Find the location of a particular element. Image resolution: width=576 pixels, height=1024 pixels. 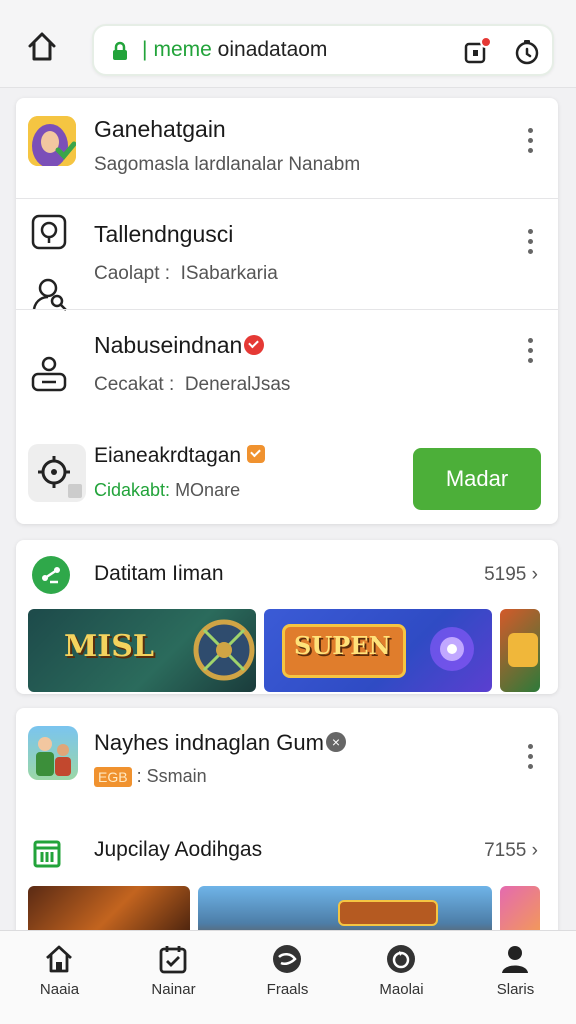

game-thumbnail: SUPEN is located at coordinates (378, 650).